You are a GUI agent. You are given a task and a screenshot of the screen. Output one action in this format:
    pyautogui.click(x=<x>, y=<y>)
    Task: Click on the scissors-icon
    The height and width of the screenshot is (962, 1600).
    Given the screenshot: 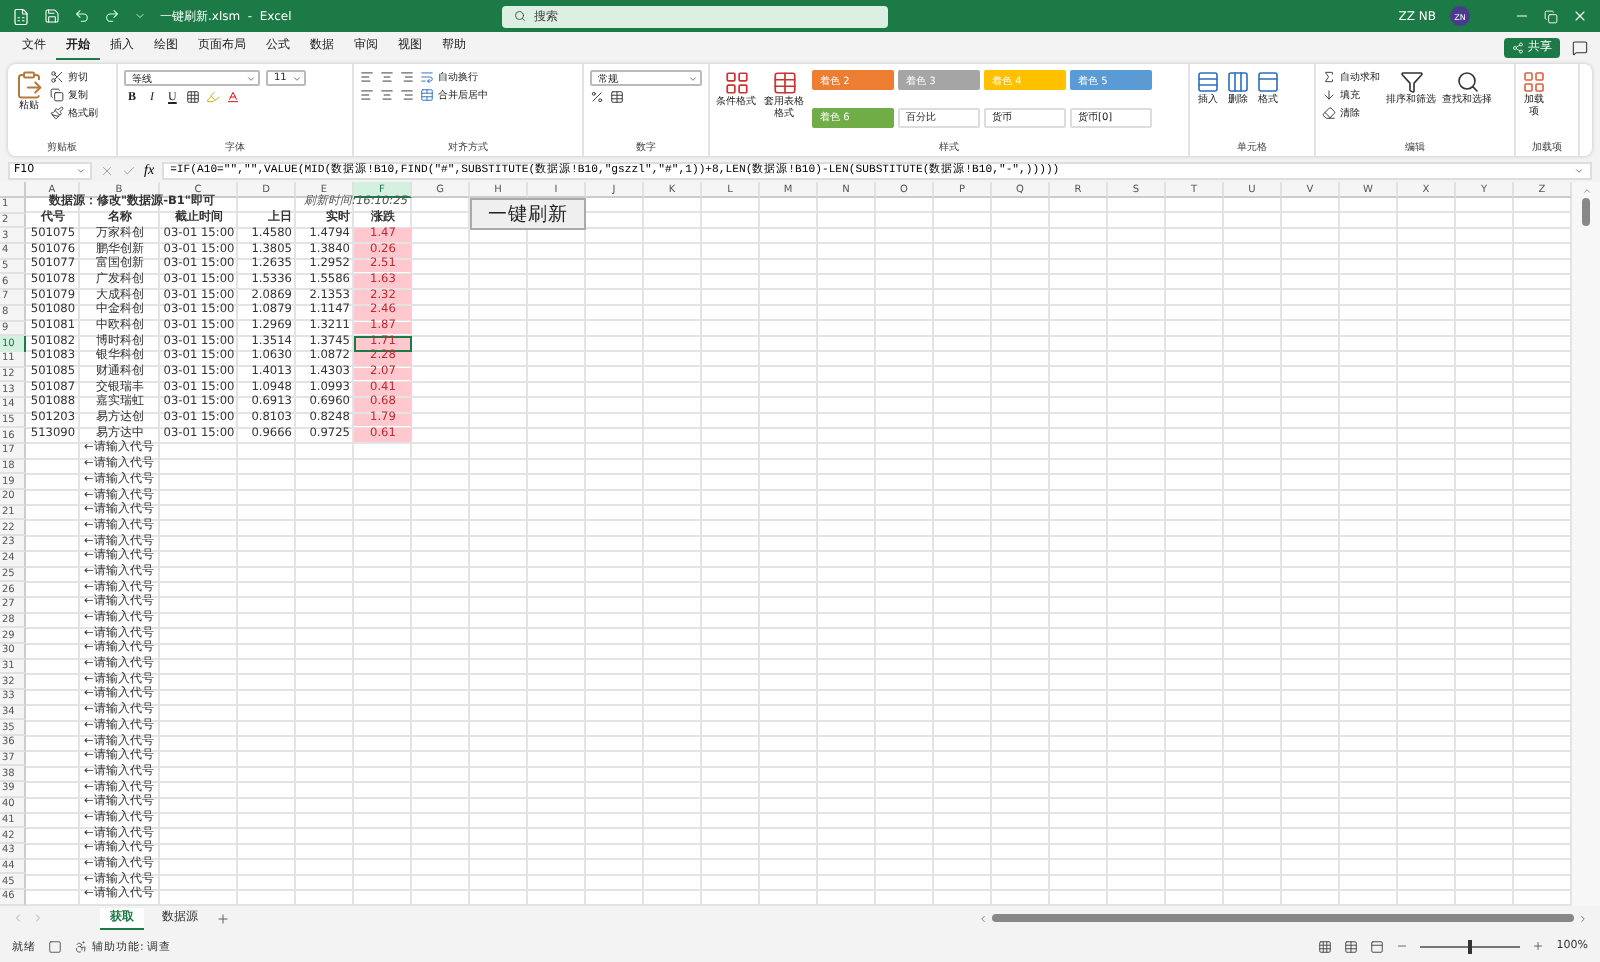 What is the action you would take?
    pyautogui.click(x=57, y=77)
    